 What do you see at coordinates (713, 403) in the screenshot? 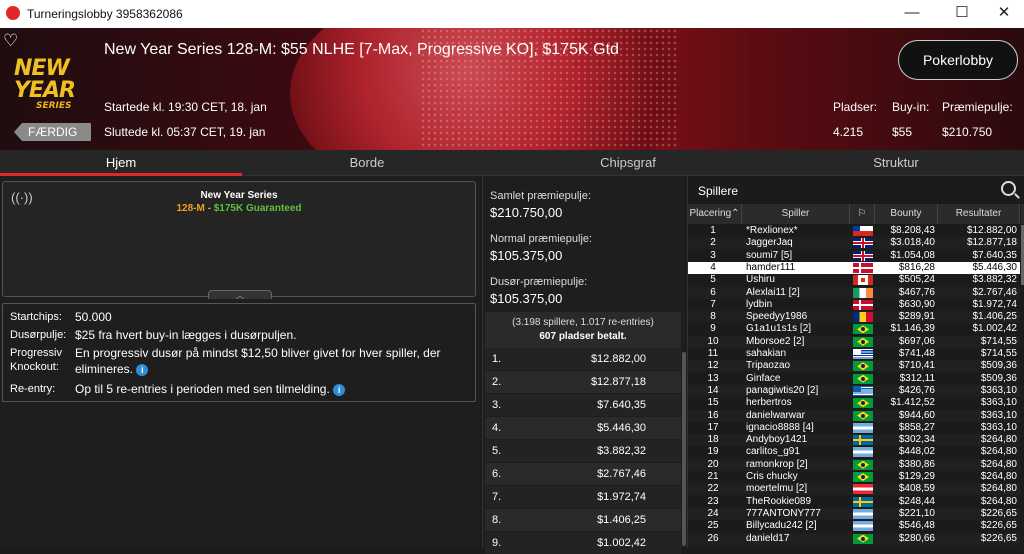
I see `player-rank: 15` at bounding box center [713, 403].